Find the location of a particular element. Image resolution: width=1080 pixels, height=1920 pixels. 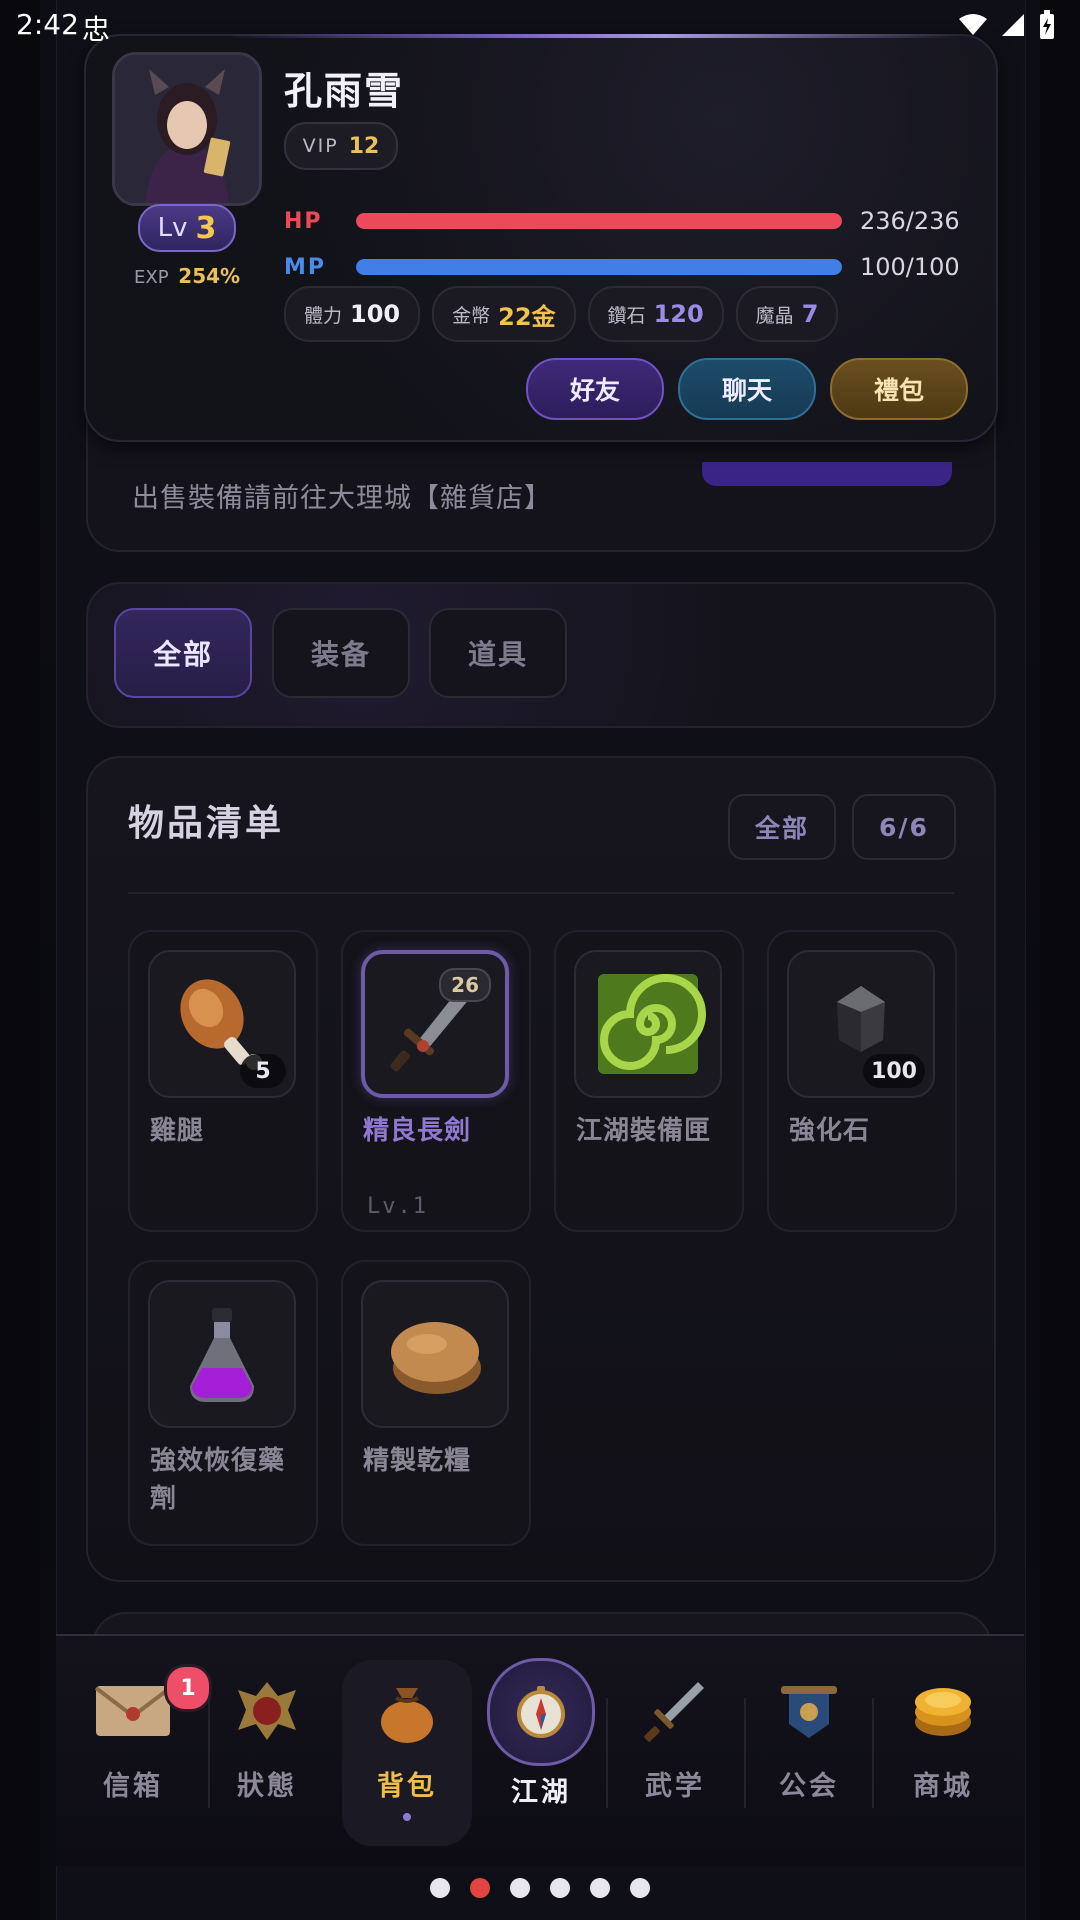

bread-icon is located at coordinates (436, 1358).